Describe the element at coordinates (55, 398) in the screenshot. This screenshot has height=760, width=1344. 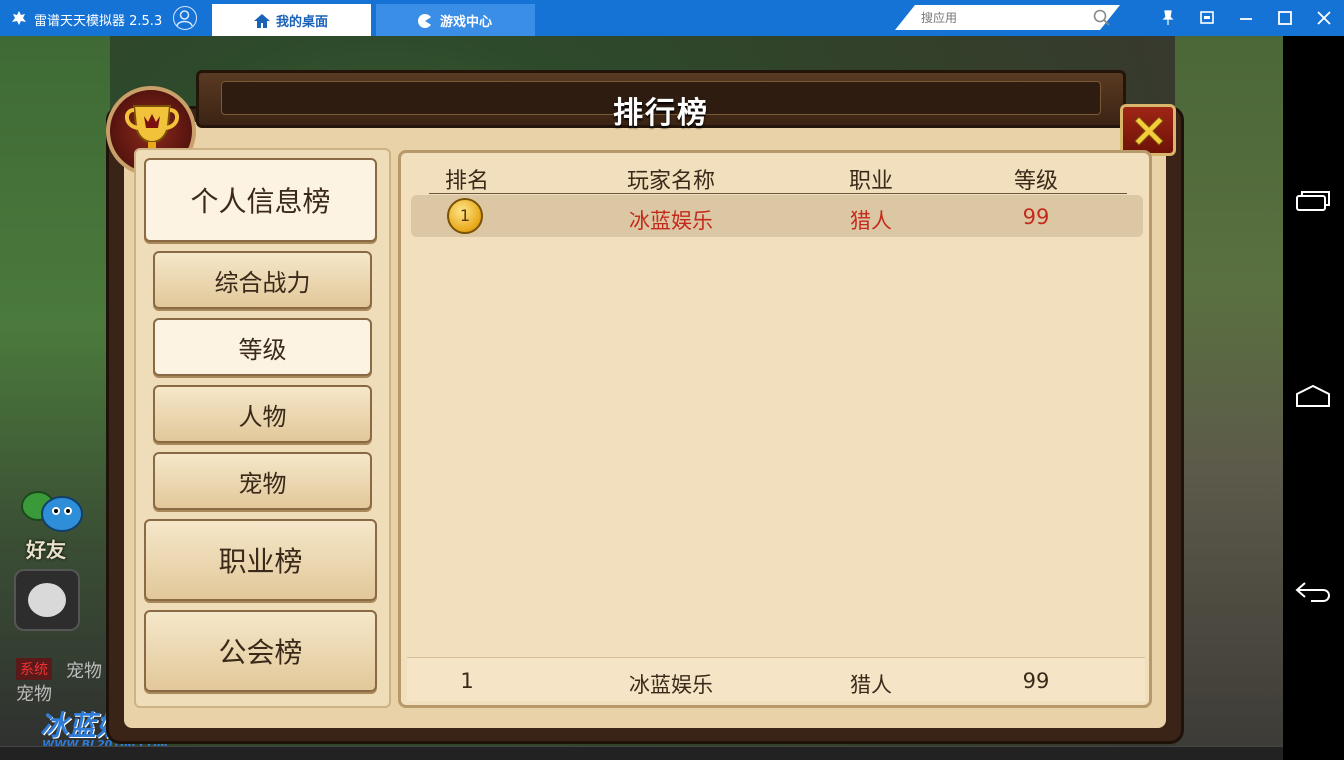
I see `game-background-left` at that location.